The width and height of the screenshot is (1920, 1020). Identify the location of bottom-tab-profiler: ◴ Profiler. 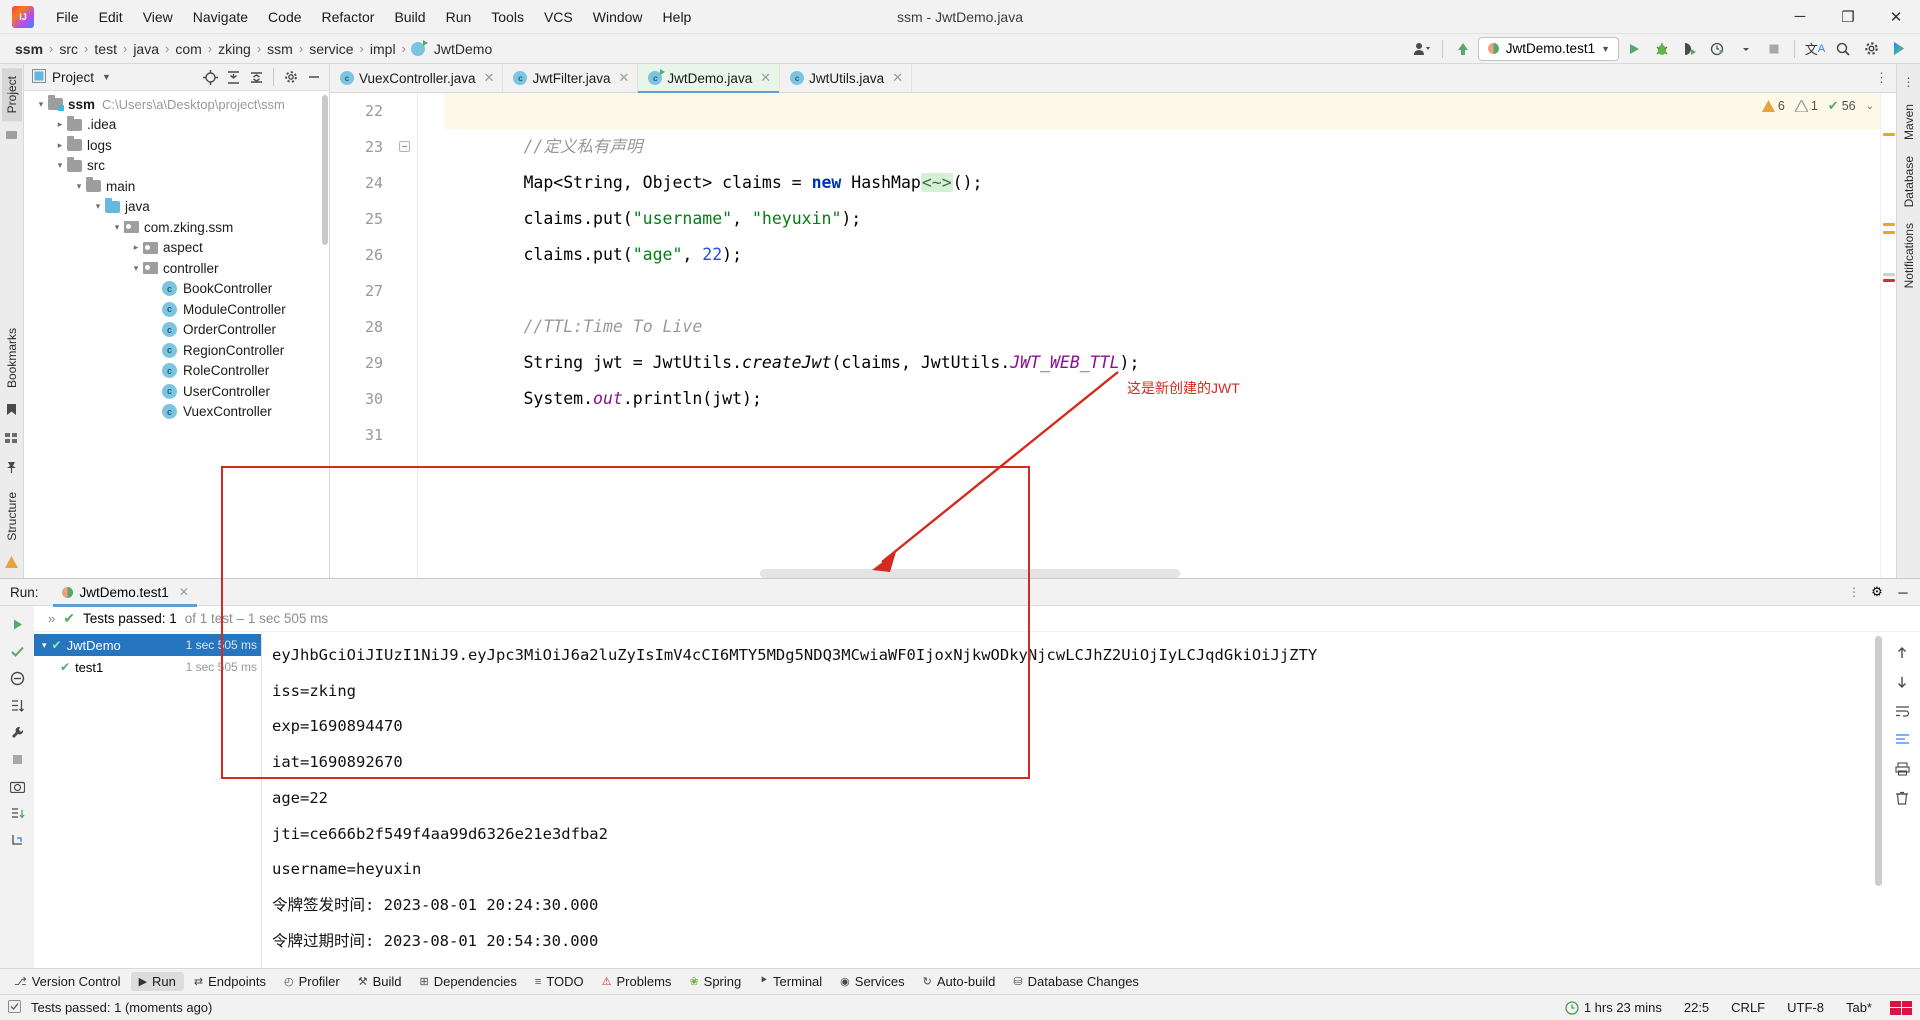
(312, 981).